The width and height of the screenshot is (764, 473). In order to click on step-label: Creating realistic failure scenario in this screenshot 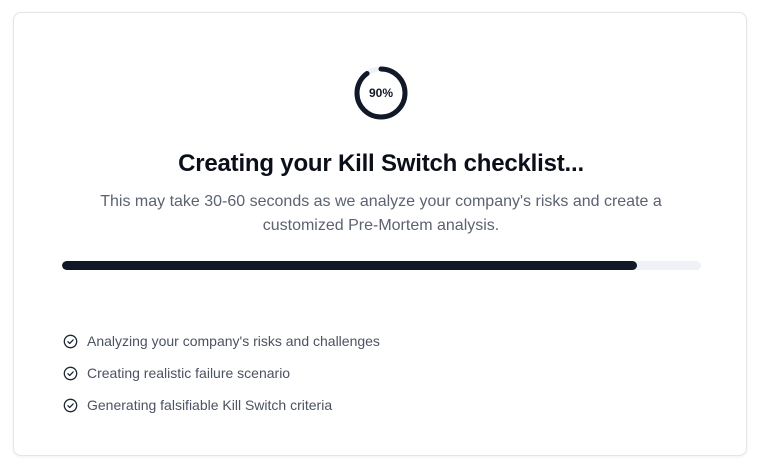, I will do `click(189, 373)`.